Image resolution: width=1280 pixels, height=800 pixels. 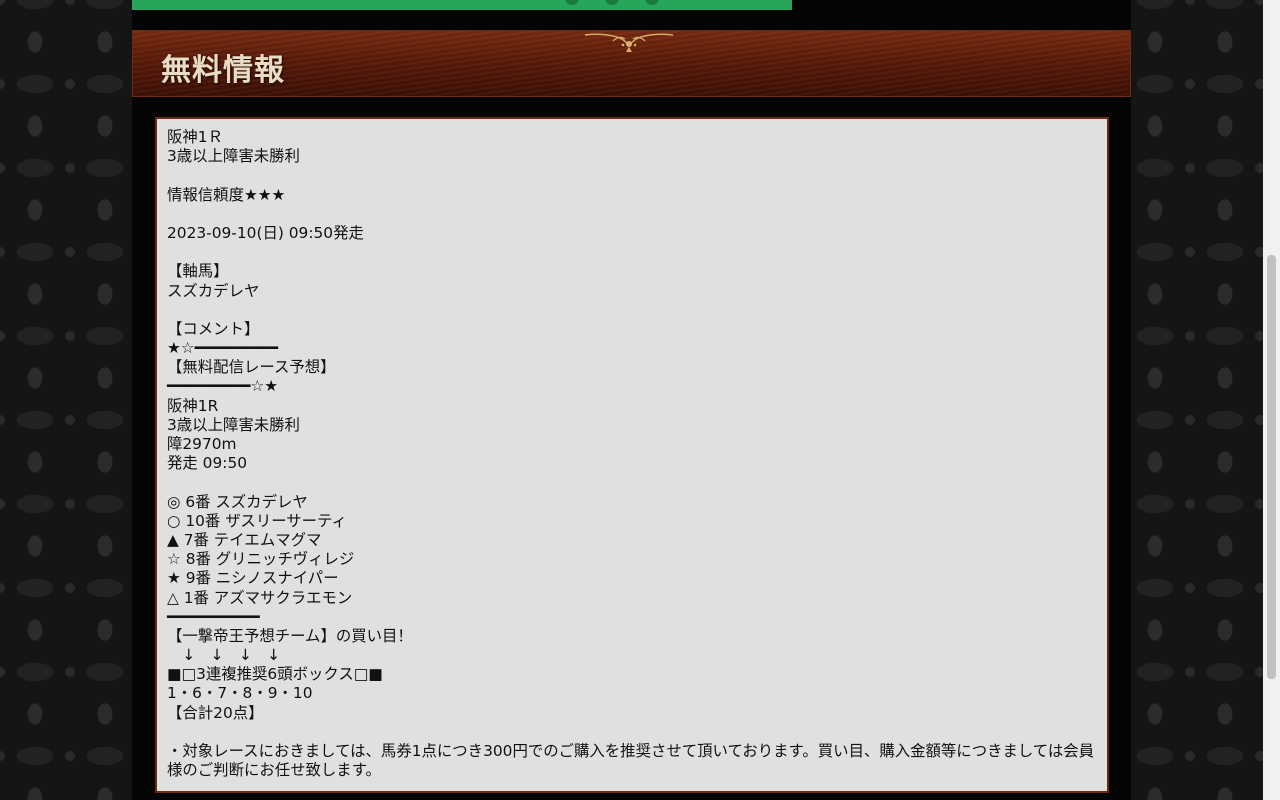 I want to click on post-line: 【コメント】, so click(x=213, y=328).